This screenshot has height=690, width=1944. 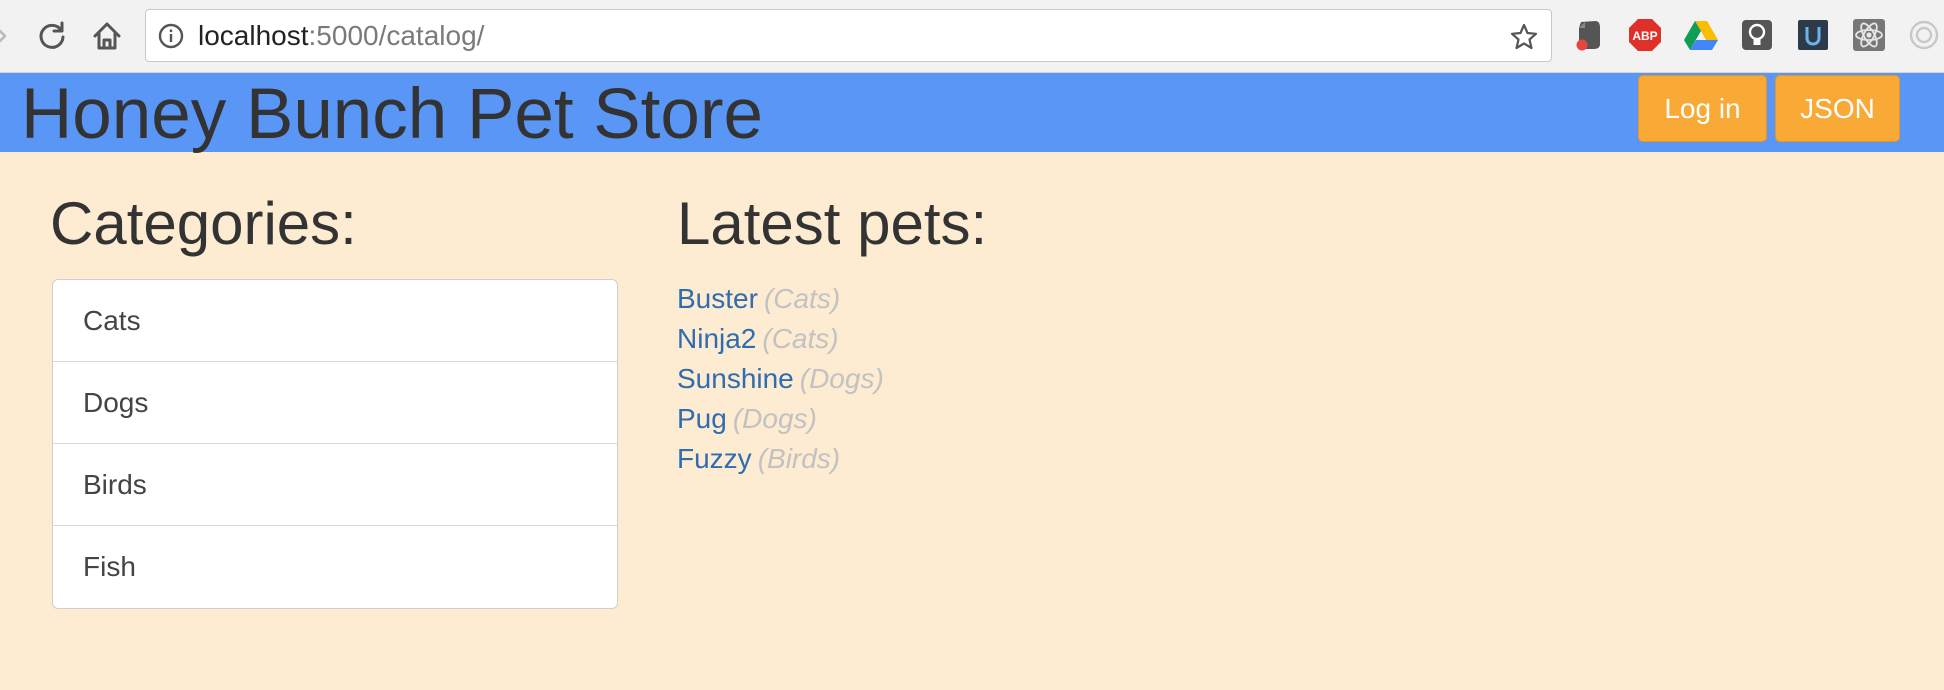 I want to click on latest-pets-heading: Latest pets:, so click(x=832, y=223).